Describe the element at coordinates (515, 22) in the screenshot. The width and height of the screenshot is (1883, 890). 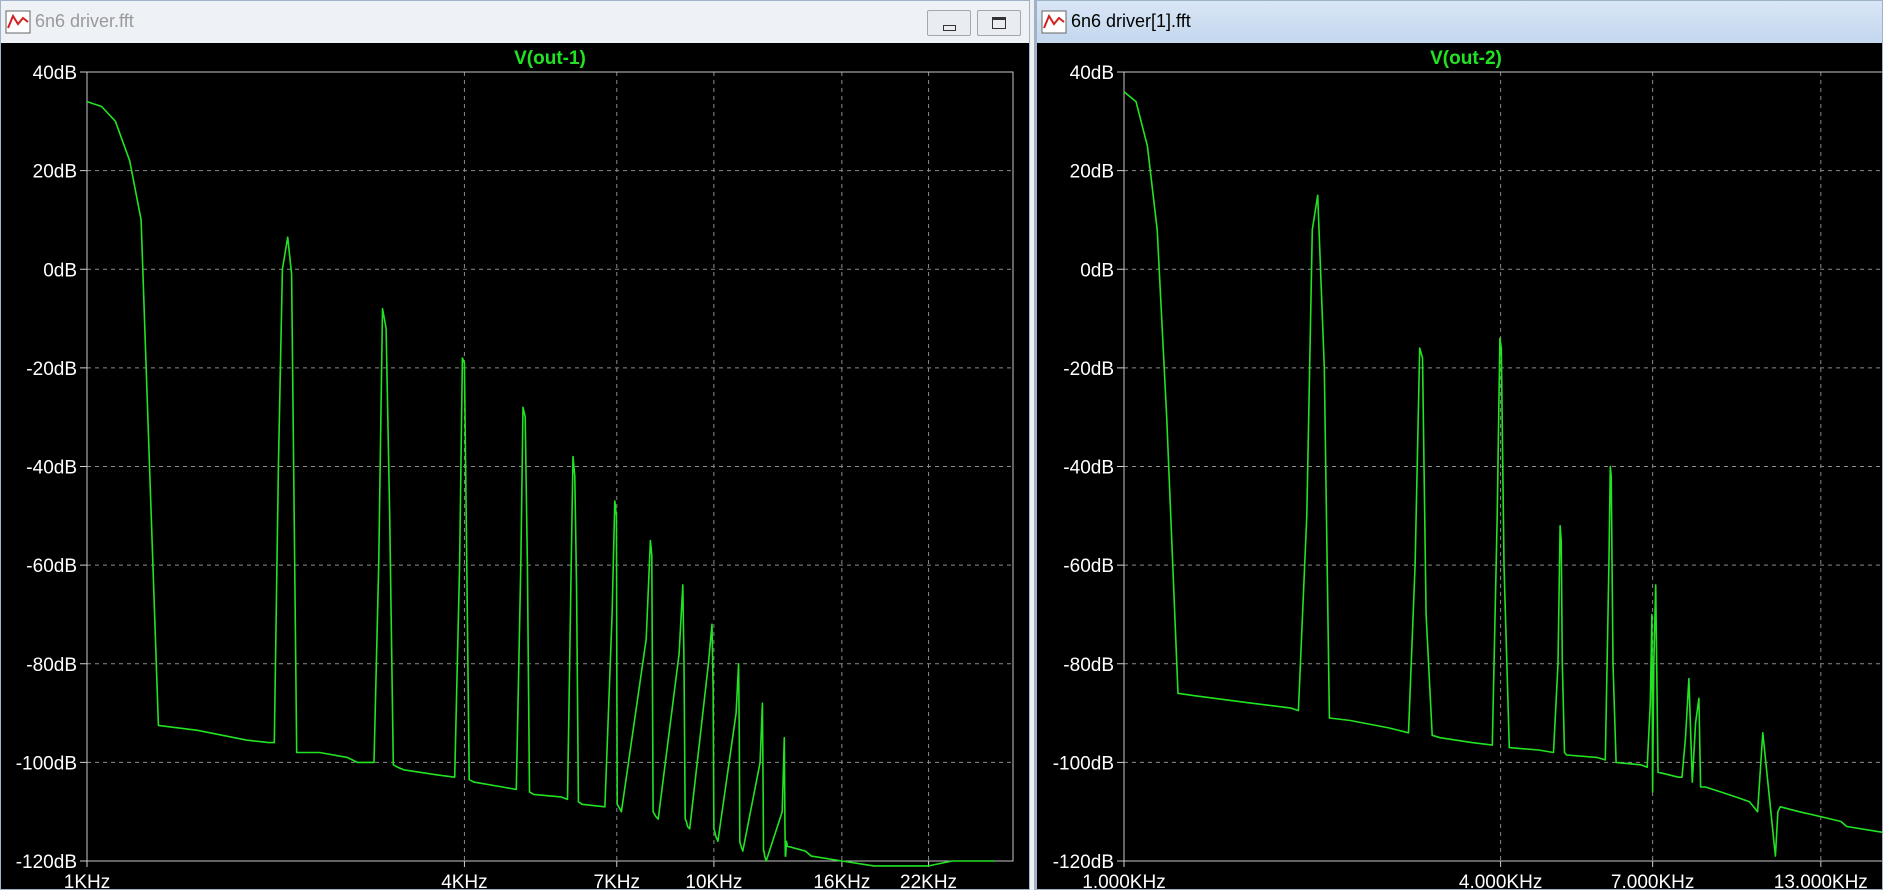
I see `title-bar-1: 6n6 driver.fft` at that location.